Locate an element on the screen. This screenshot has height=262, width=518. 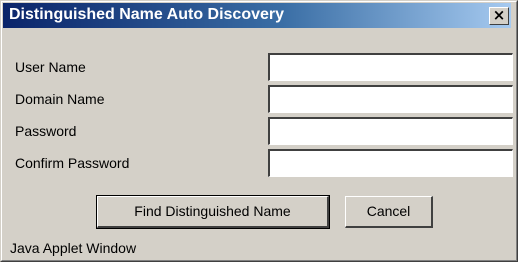
find-distinguished-name-button: Find Distinguished Name is located at coordinates (213, 212).